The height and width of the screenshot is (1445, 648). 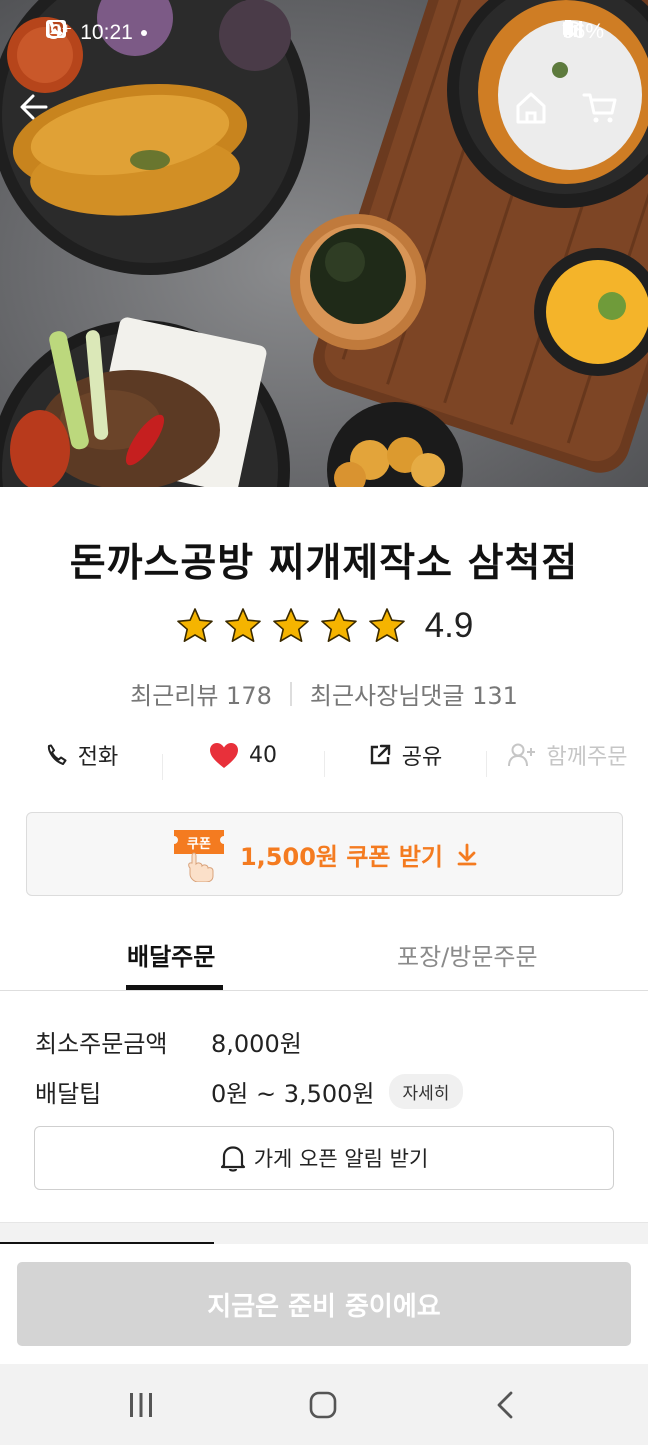 I want to click on group-order-button: 함께주문, so click(x=567, y=758).